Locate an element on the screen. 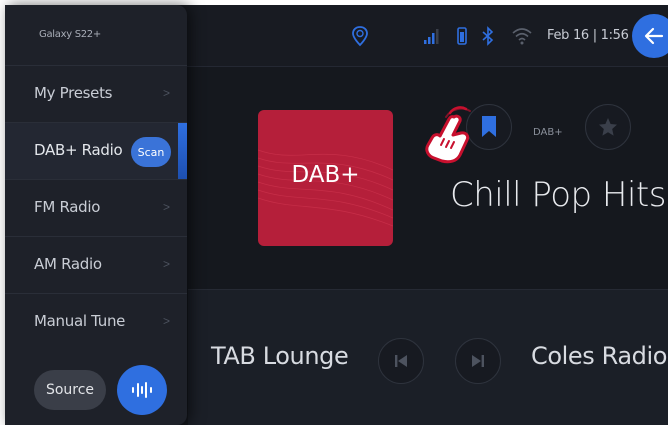 This screenshot has width=668, height=425. bluetooth-icon is located at coordinates (488, 36).